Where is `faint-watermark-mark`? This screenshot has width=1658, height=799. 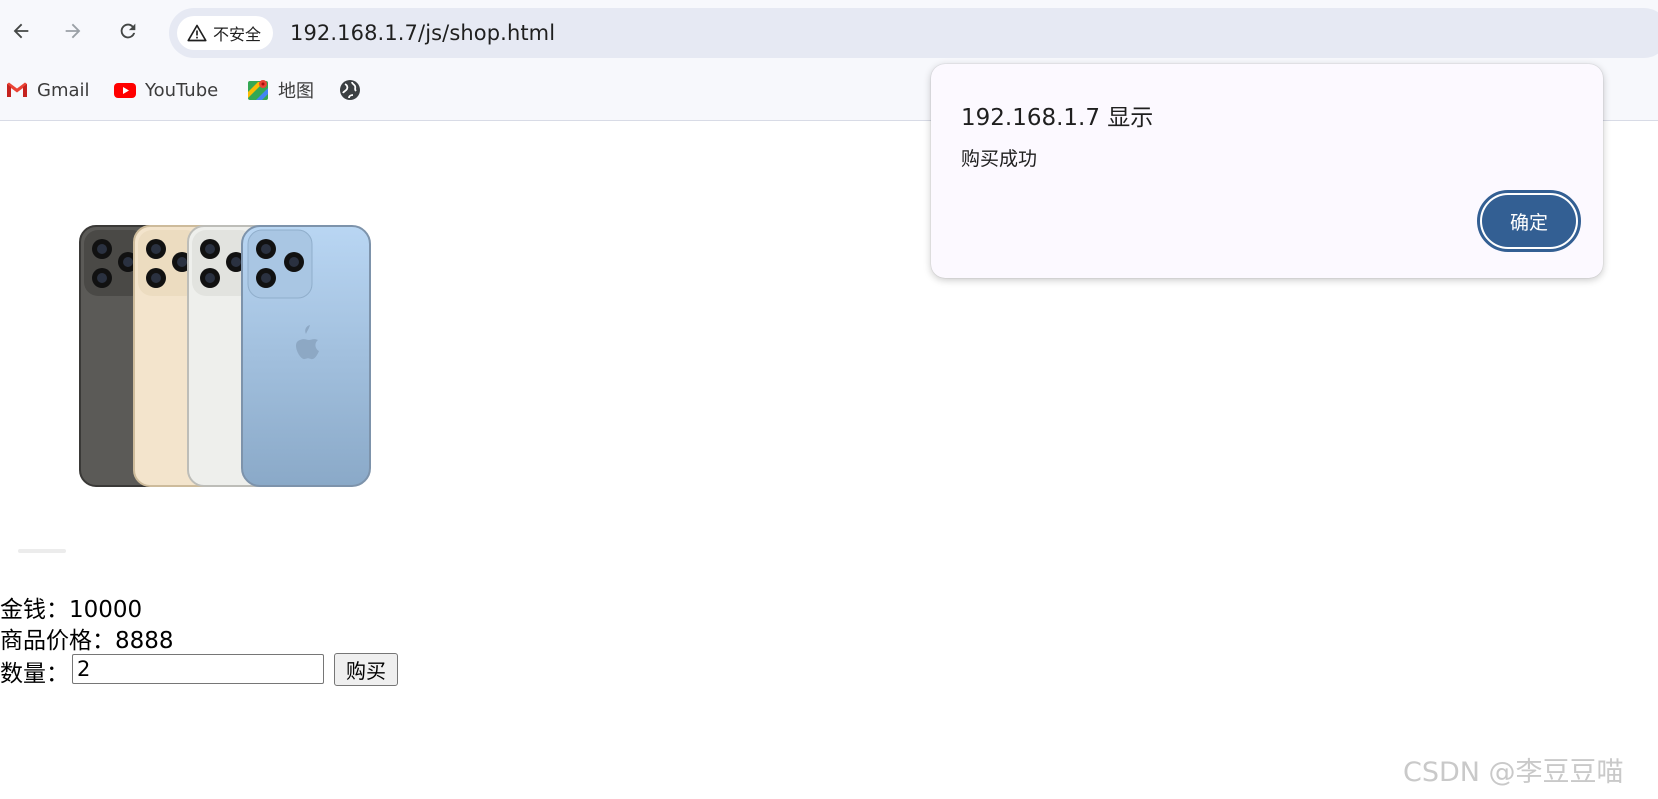
faint-watermark-mark is located at coordinates (42, 551).